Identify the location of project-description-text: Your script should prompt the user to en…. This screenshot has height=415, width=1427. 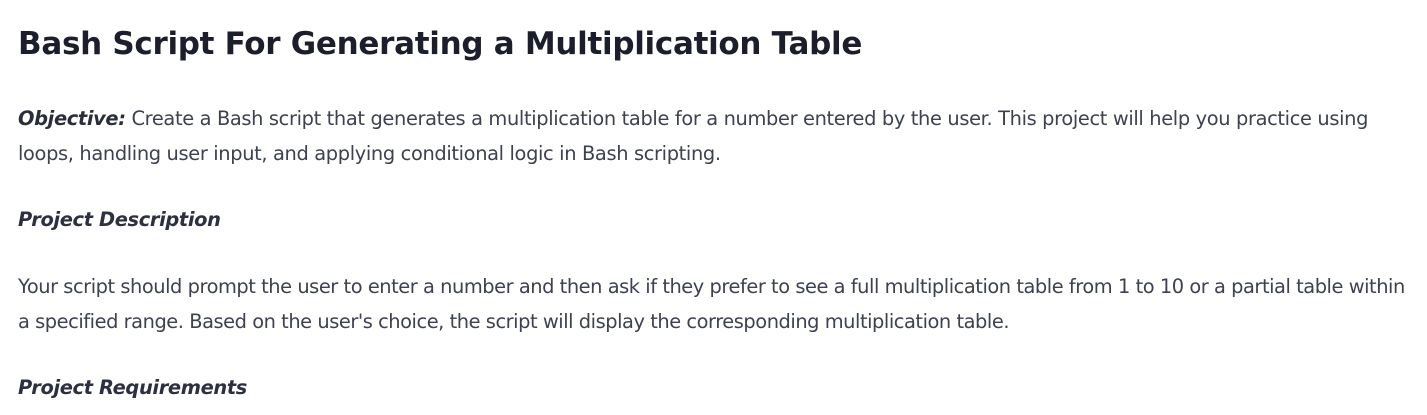
(711, 304).